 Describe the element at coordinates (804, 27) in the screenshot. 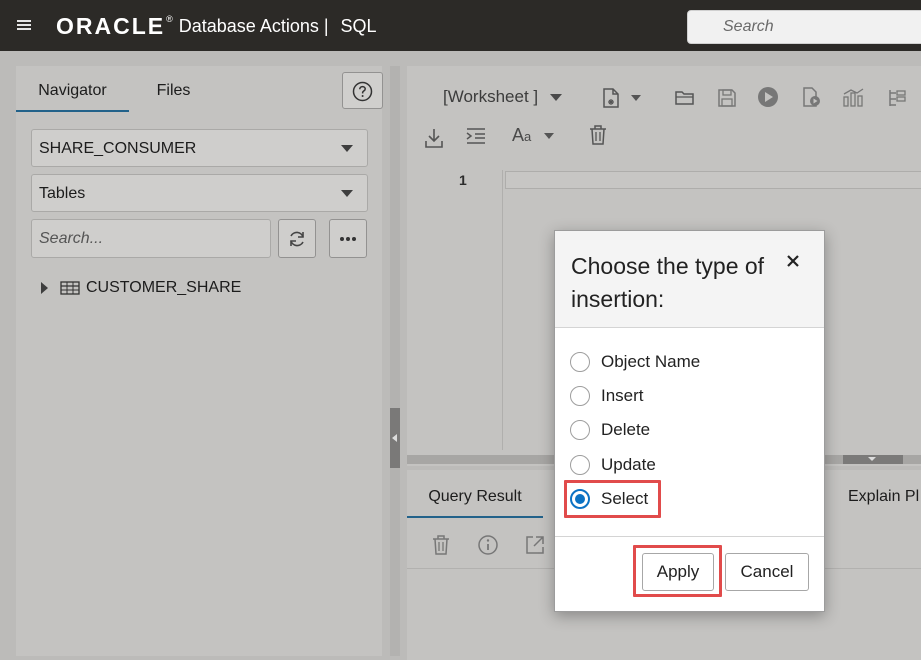

I see `global-search-input` at that location.